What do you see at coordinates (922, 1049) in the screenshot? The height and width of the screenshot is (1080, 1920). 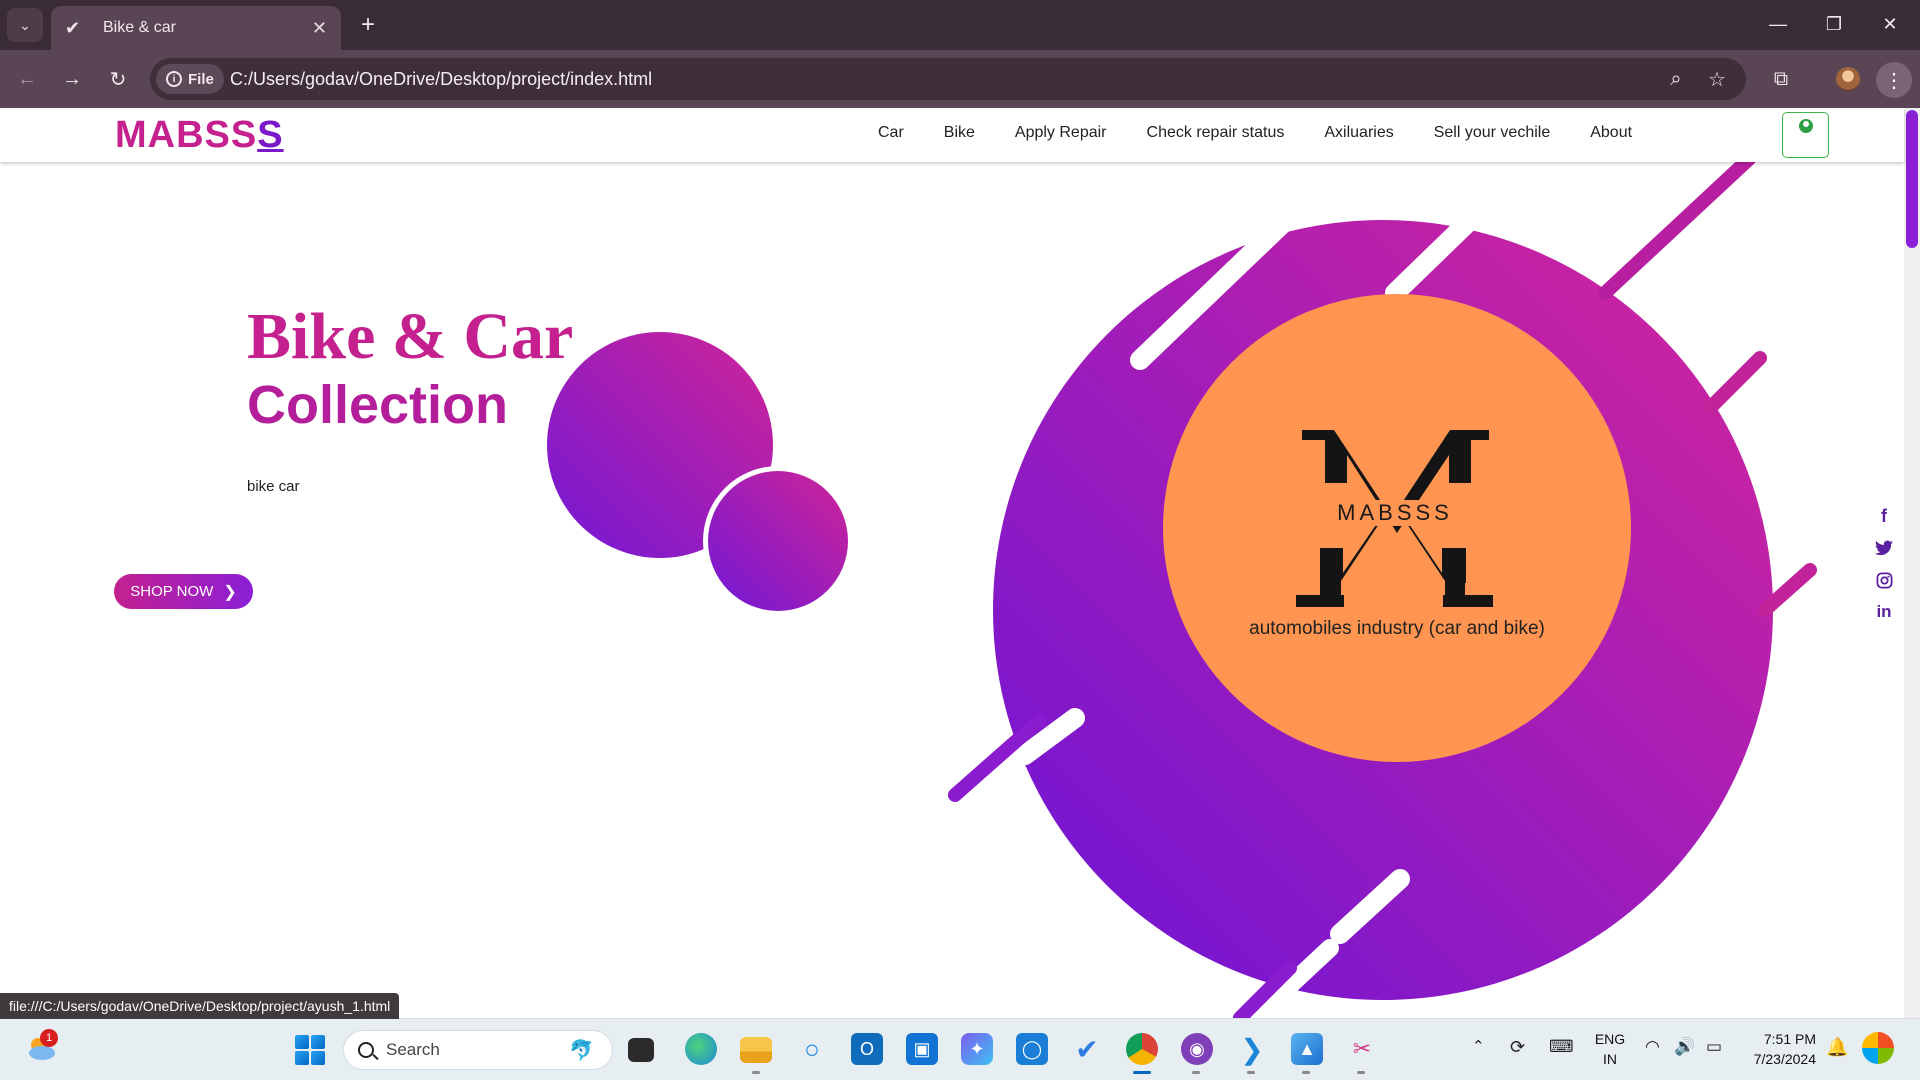 I see `teams-icon: ▣` at bounding box center [922, 1049].